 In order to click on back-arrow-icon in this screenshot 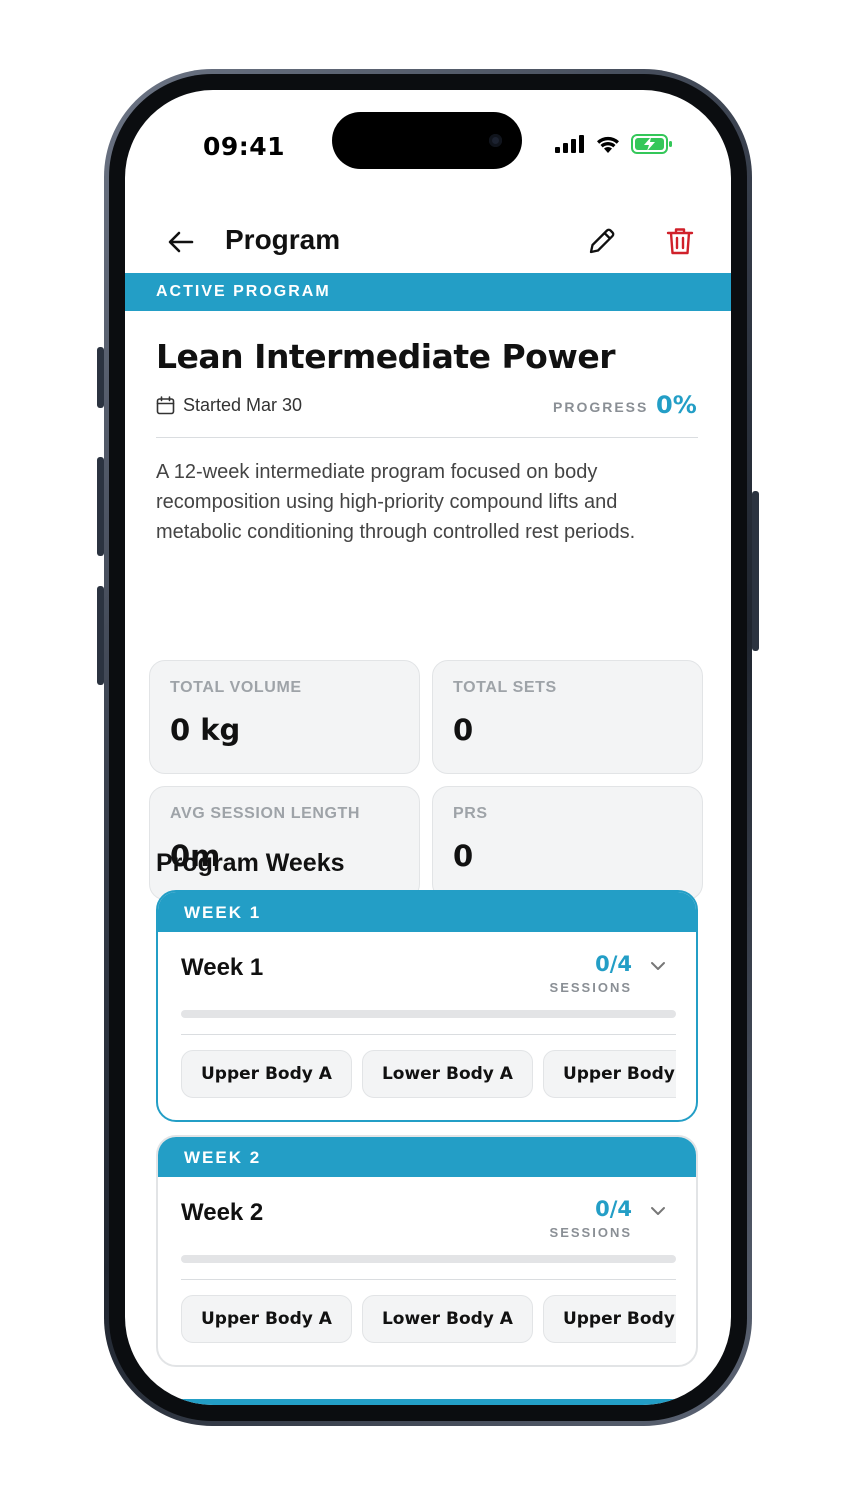, I will do `click(181, 242)`.